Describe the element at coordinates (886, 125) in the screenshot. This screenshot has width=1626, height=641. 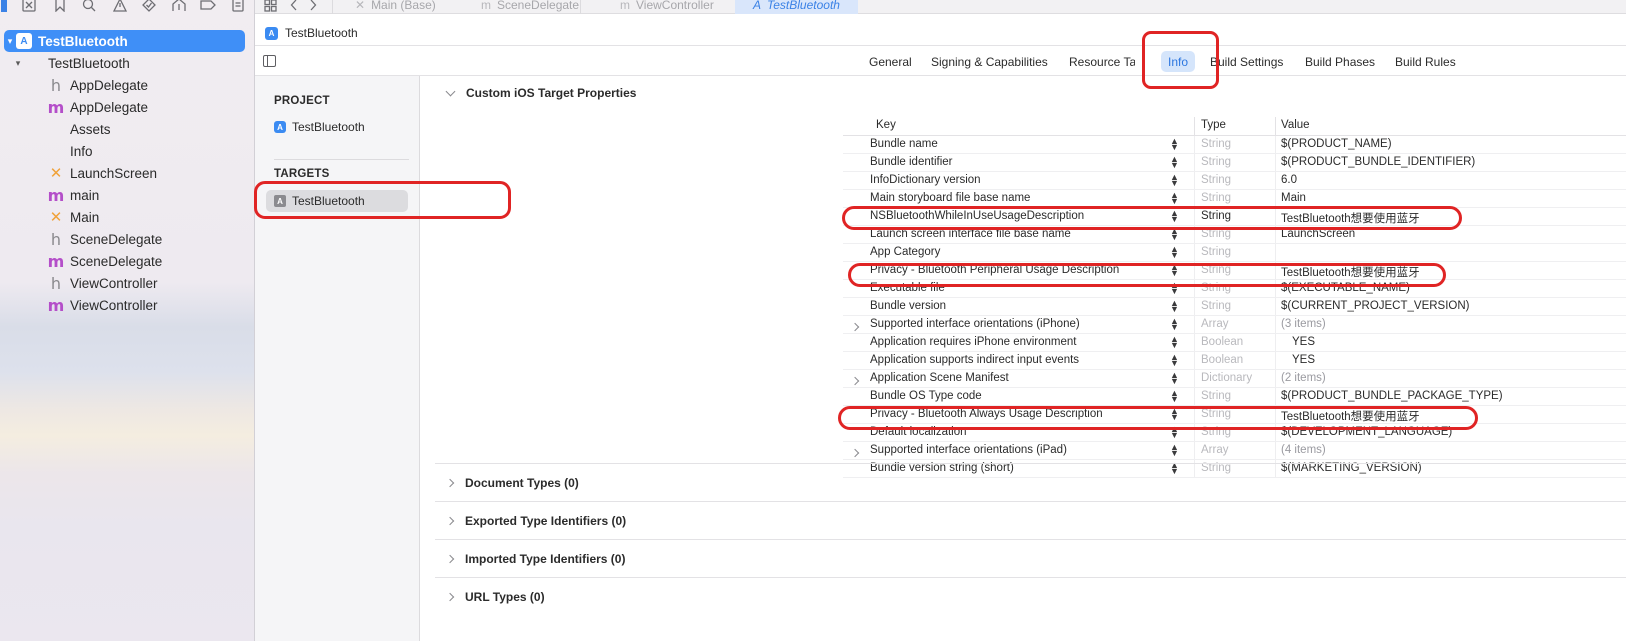
I see `column-header-key: Key` at that location.